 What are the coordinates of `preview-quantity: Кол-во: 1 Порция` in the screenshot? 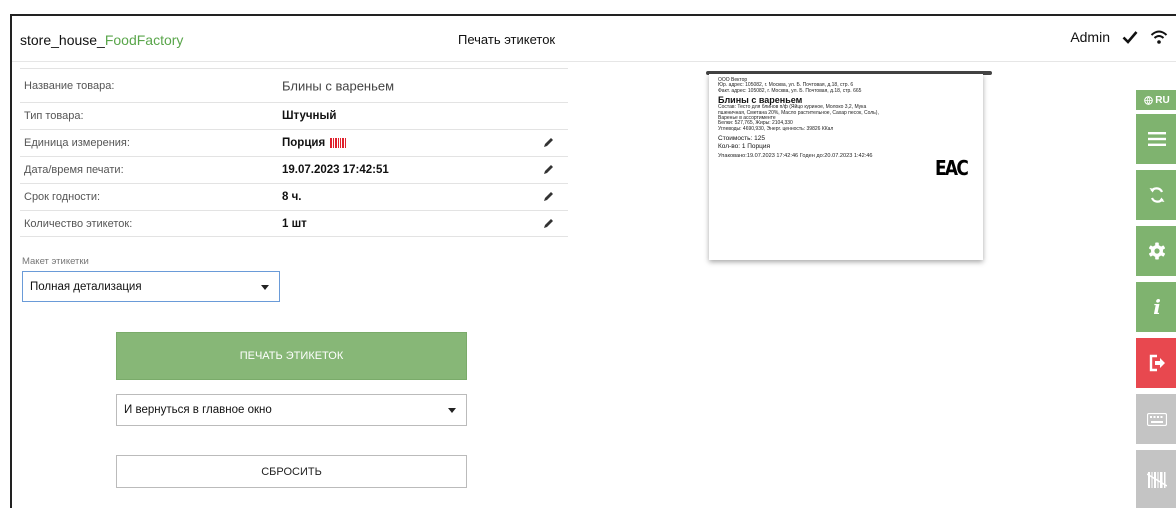 It's located at (744, 147).